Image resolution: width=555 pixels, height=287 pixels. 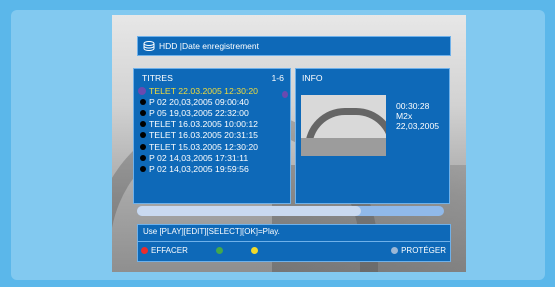 I want to click on list-item-label: TELET 22.03.2005 12:30:20, so click(x=204, y=90).